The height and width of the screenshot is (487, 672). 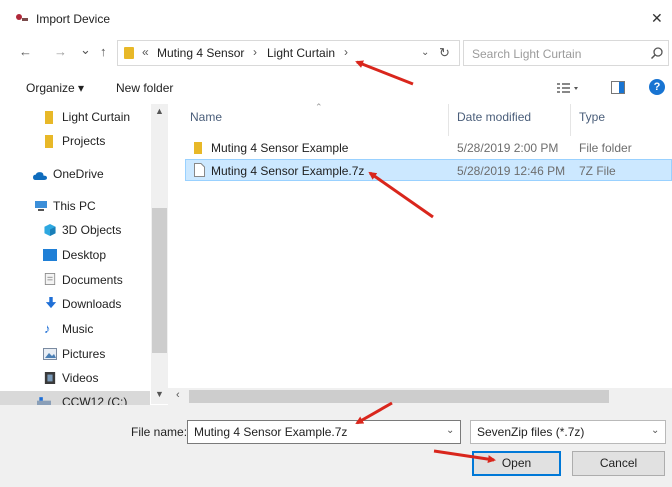 I want to click on address-bar: « Muting 4 Sensor › Light Curtain › ⌄ ↻, so click(x=288, y=53).